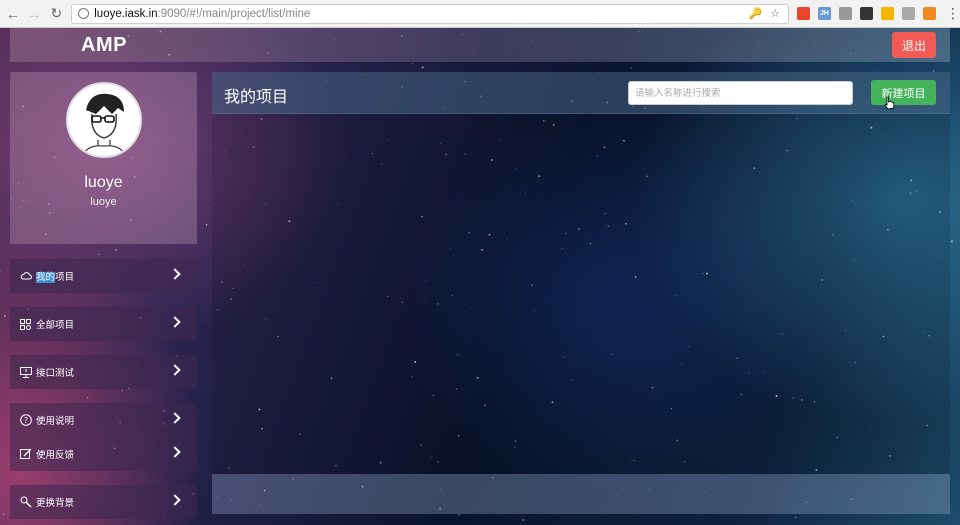 The height and width of the screenshot is (525, 960). Describe the element at coordinates (867, 13) in the screenshot. I see `qr-extension-icon` at that location.